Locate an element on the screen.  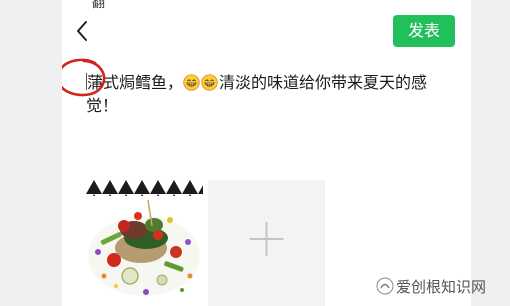
plus-icon is located at coordinates (266, 239).